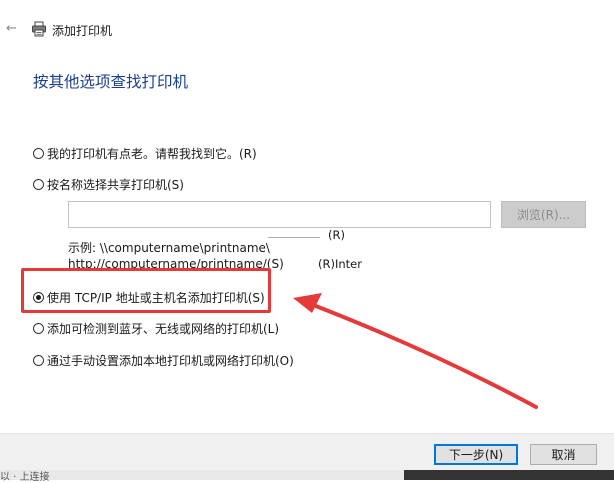  I want to click on option-manual-setup: 通过手动设置添加本地打印机或网络打印机(O), so click(163, 360).